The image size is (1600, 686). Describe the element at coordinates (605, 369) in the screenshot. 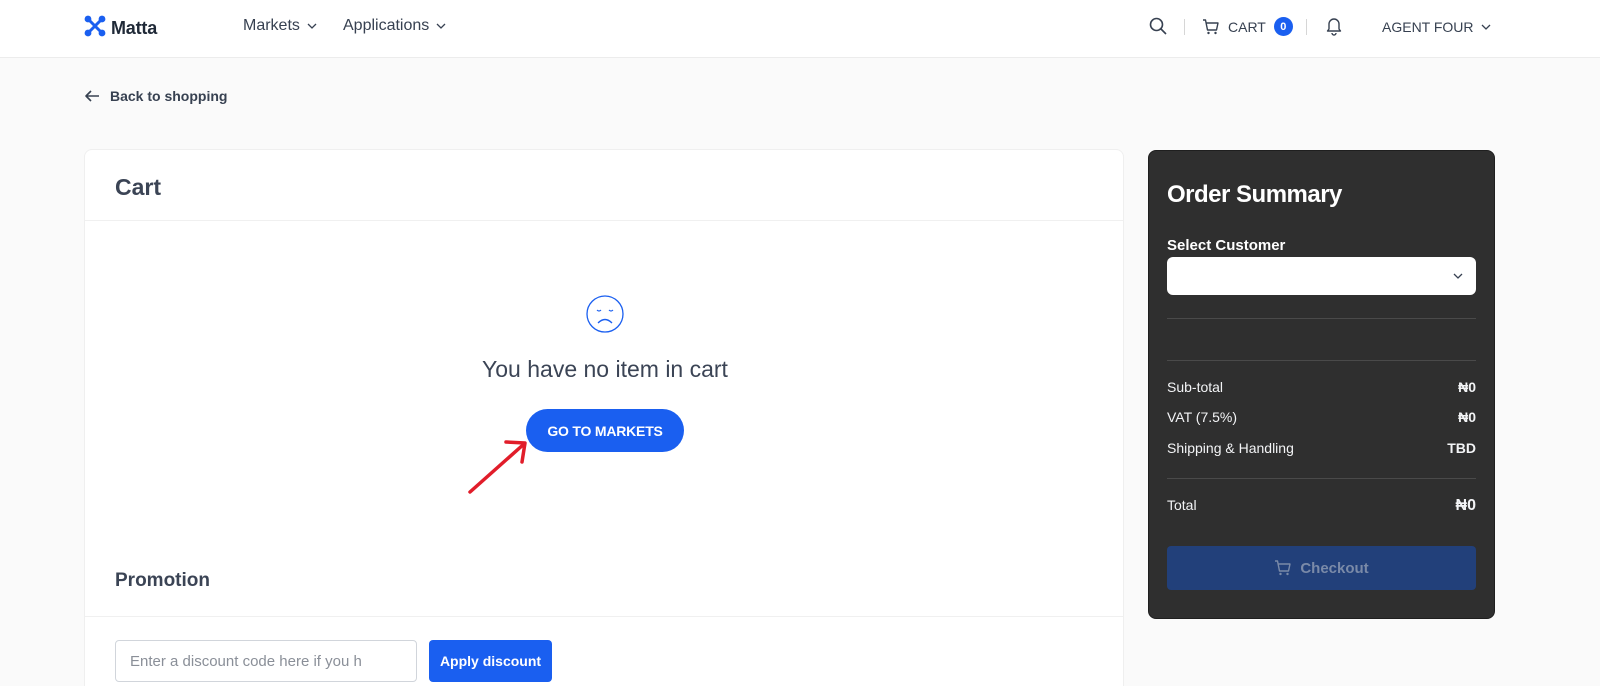

I see `empty-cart-message: You have no item in cart` at that location.